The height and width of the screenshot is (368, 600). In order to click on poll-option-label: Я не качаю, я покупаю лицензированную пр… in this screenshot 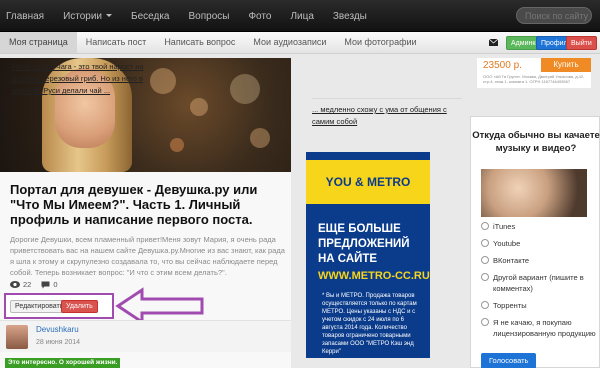, I will do `click(544, 328)`.